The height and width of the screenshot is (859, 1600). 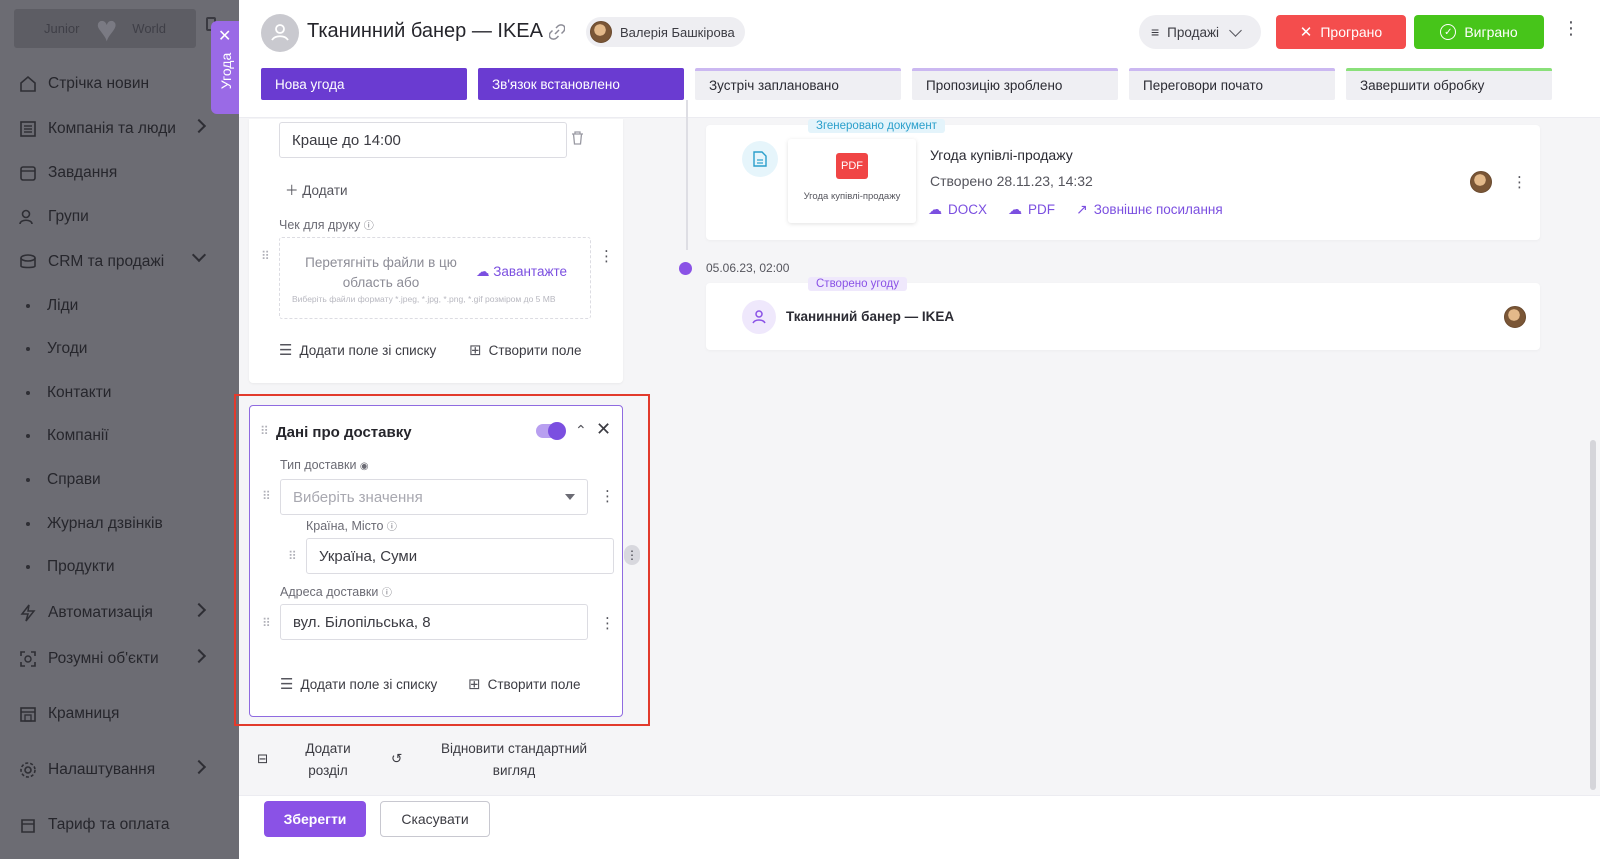 I want to click on restore-default-view-button: Відновити стандартний вигляд, so click(x=514, y=760).